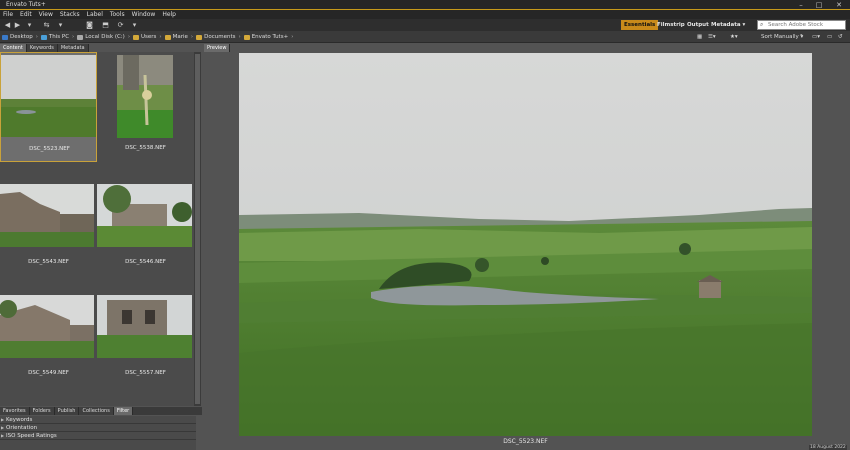 The height and width of the screenshot is (450, 850). Describe the element at coordinates (7, 25) in the screenshot. I see `back-icon: ◀` at that location.